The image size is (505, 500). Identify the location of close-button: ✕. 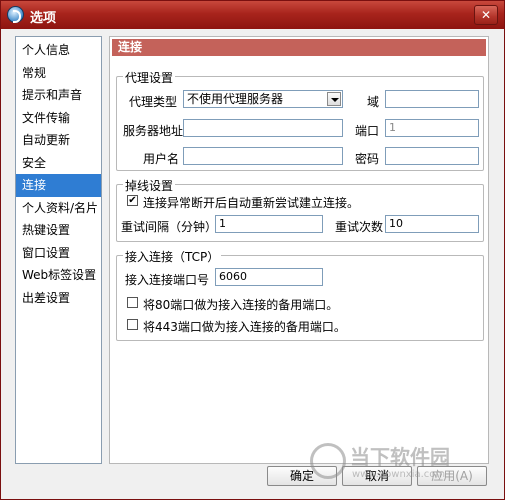
(486, 15).